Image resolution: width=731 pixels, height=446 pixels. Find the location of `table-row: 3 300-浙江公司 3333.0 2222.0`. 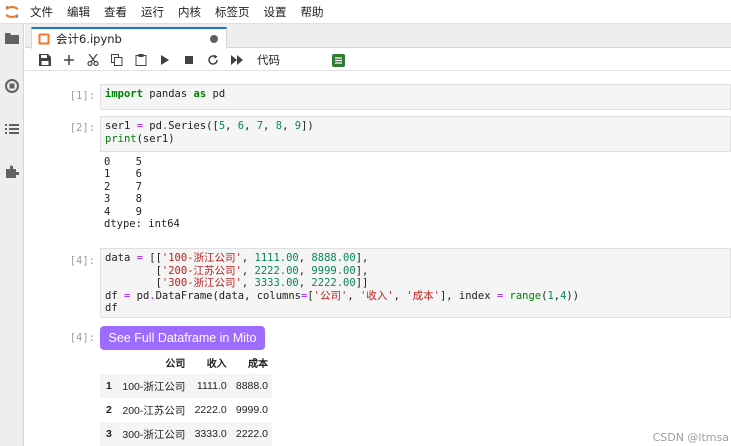

table-row: 3 300-浙江公司 3333.0 2222.0 is located at coordinates (186, 434).